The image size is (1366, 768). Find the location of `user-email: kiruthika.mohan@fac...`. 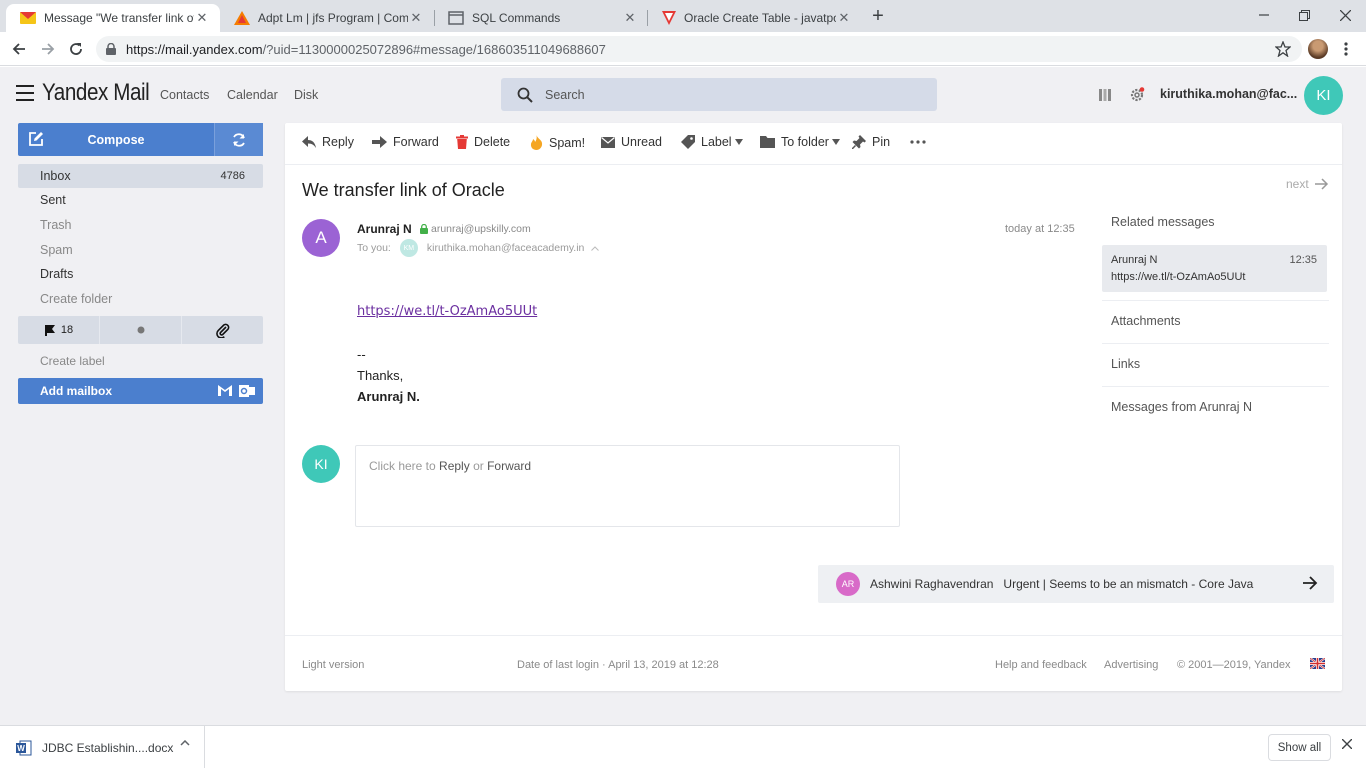

user-email: kiruthika.mohan@fac... is located at coordinates (1228, 94).